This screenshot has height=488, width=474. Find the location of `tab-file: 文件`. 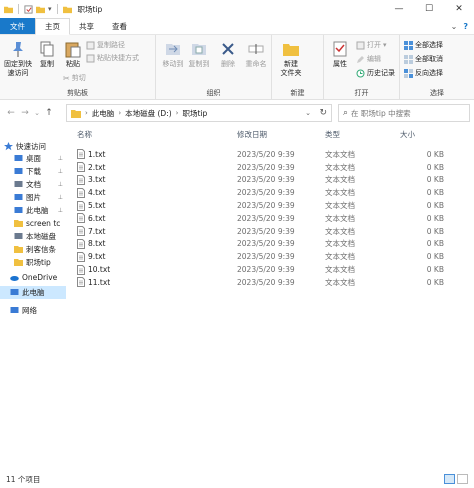

tab-file: 文件 is located at coordinates (17, 26).